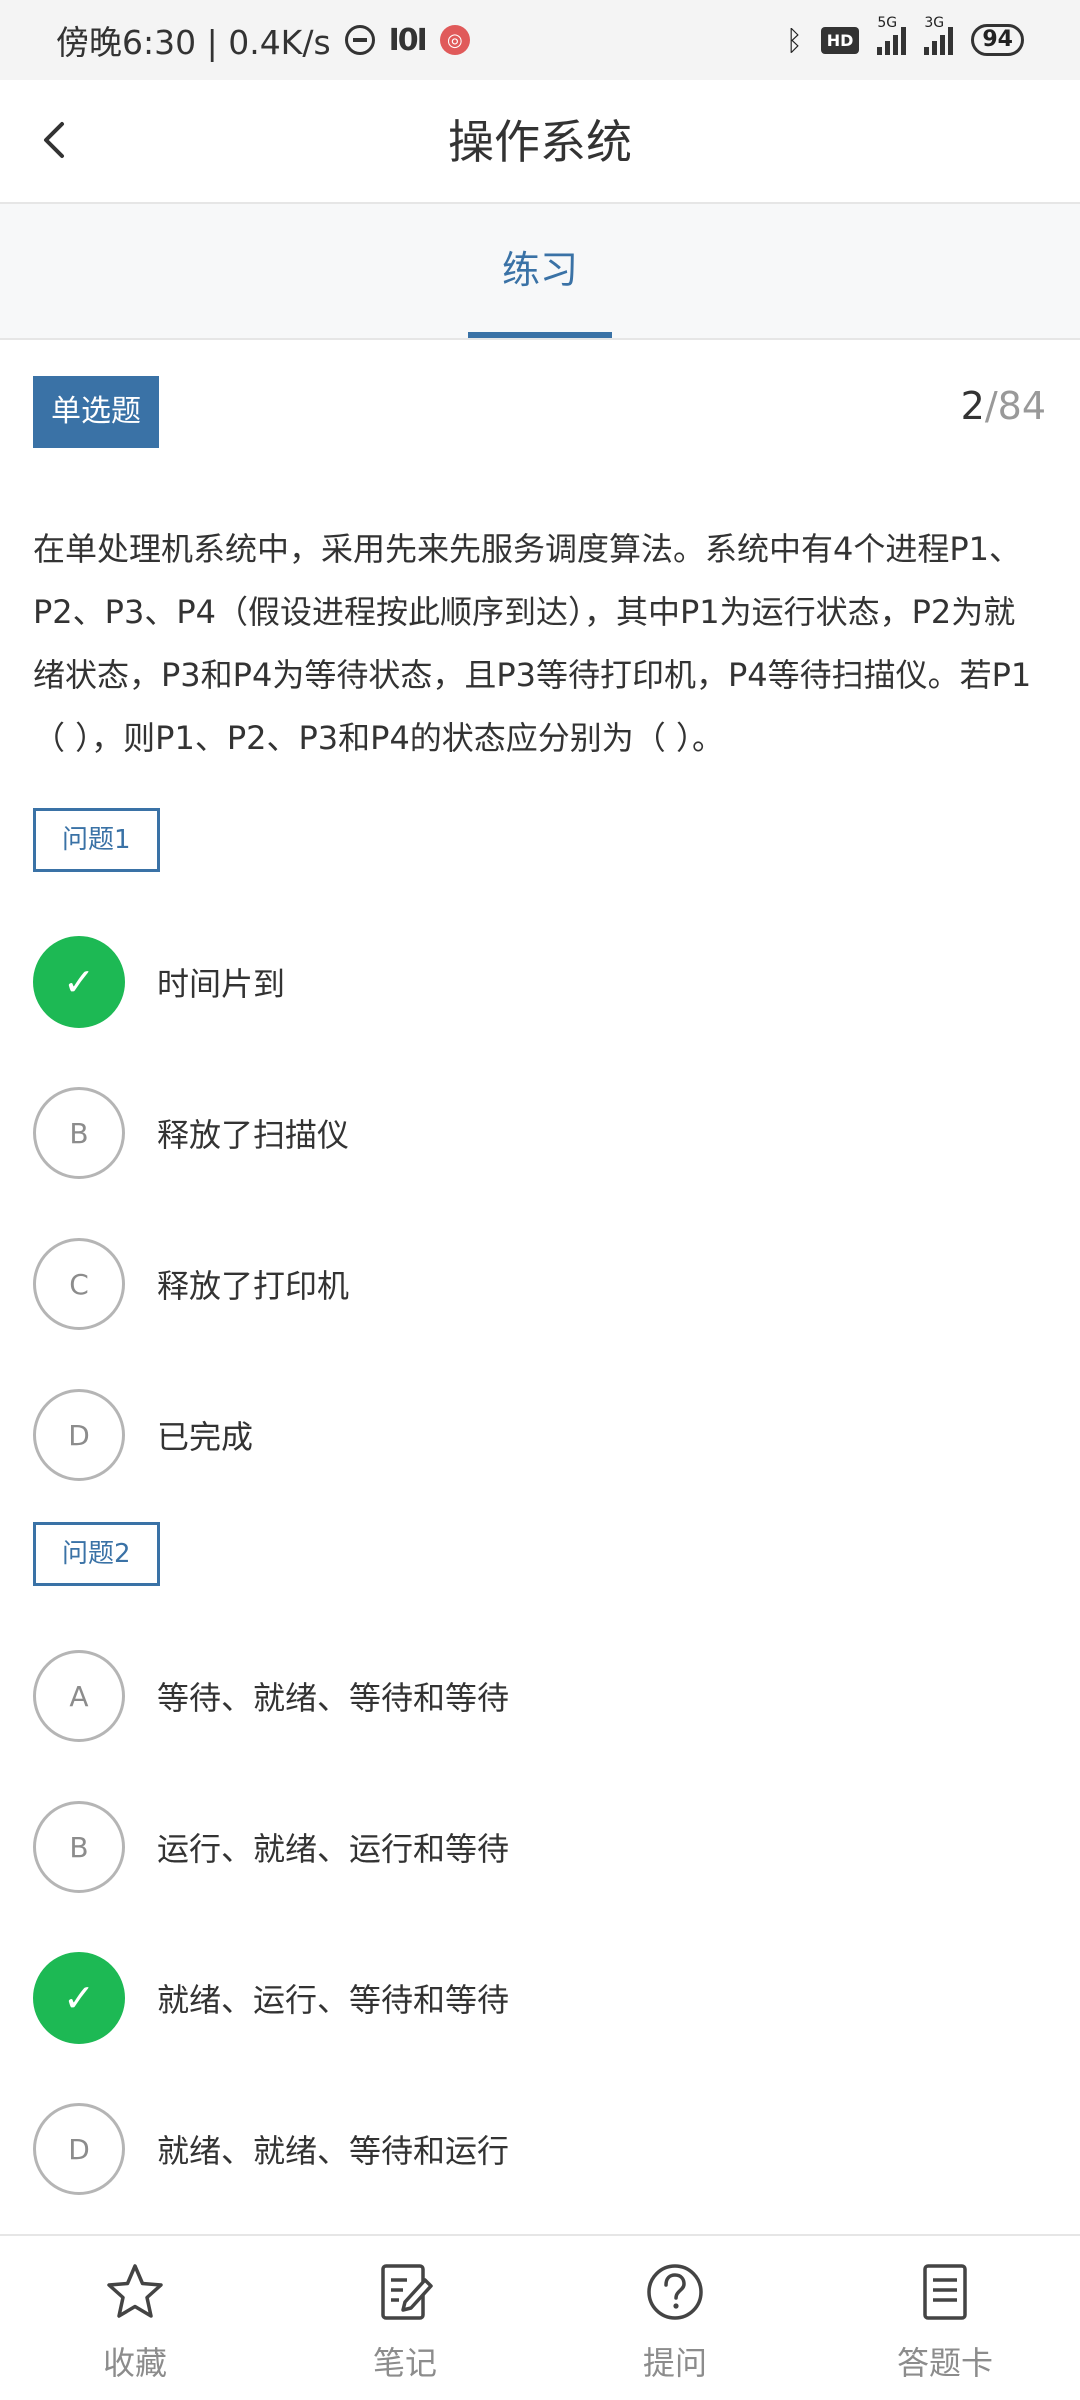 The image size is (1080, 2400). Describe the element at coordinates (540, 335) in the screenshot. I see `tab-indicator` at that location.